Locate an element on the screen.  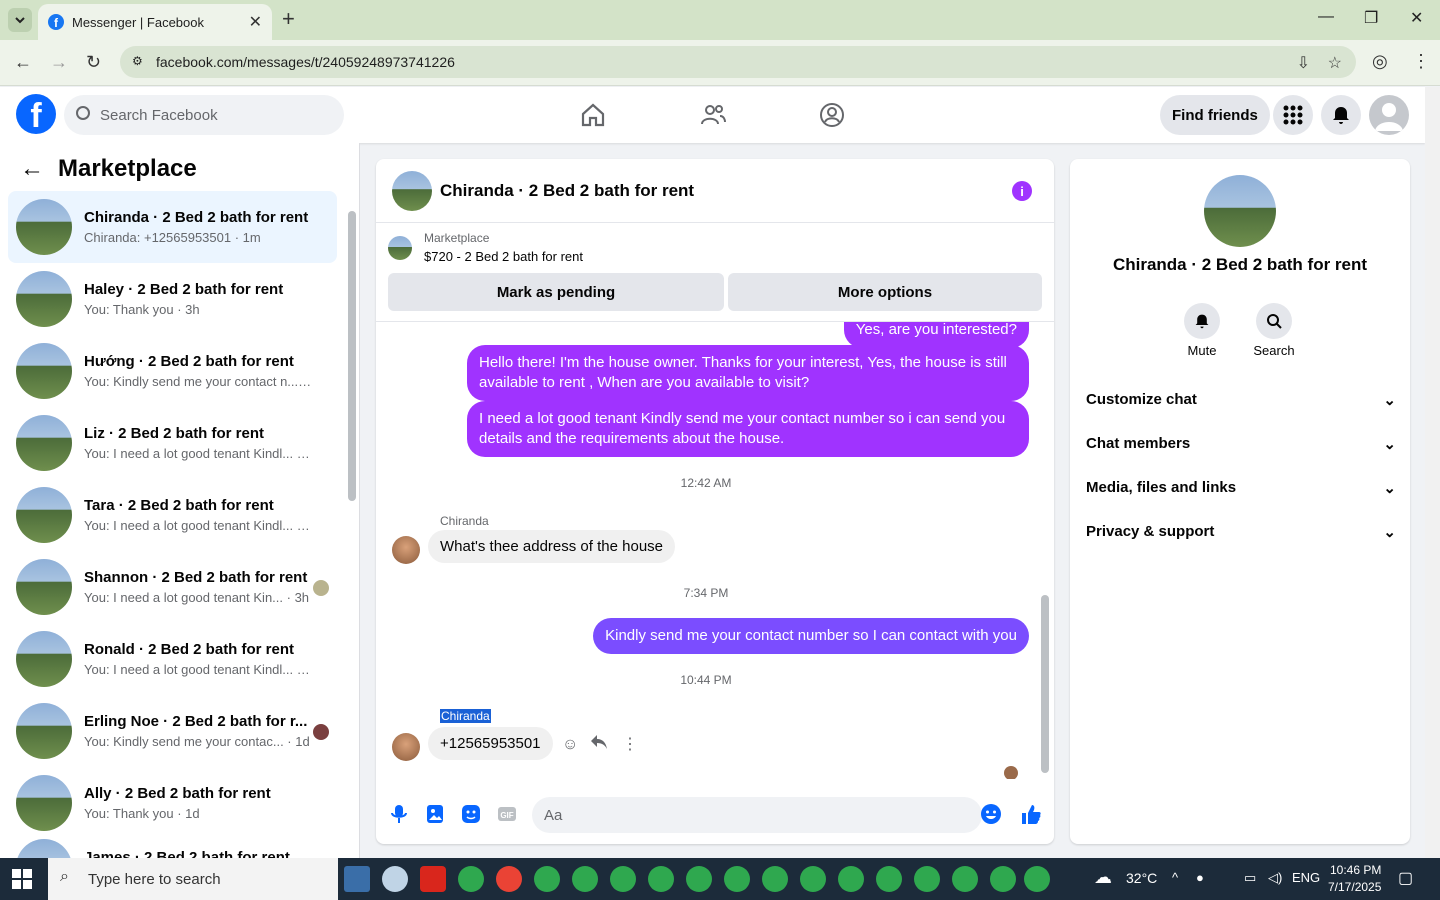
gif-icon: GIF is located at coordinates (507, 814).